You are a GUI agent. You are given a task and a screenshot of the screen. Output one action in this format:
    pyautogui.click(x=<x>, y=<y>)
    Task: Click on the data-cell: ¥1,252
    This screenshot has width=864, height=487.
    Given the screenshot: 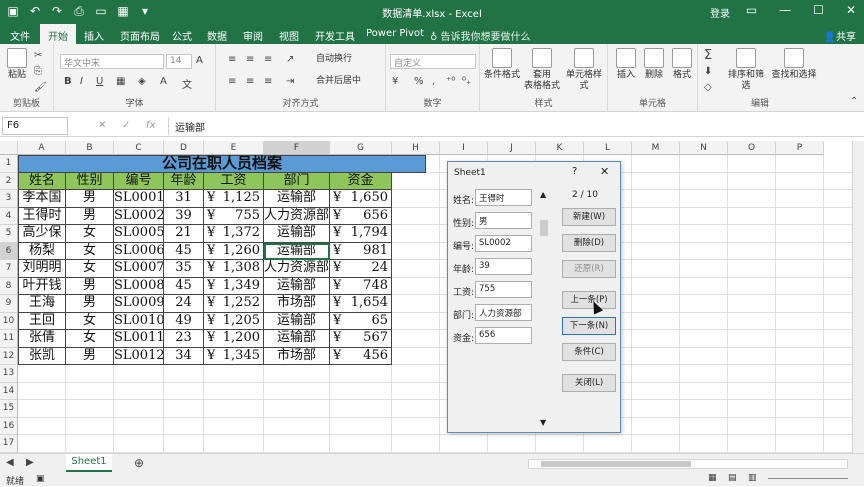 What is the action you would take?
    pyautogui.click(x=234, y=304)
    